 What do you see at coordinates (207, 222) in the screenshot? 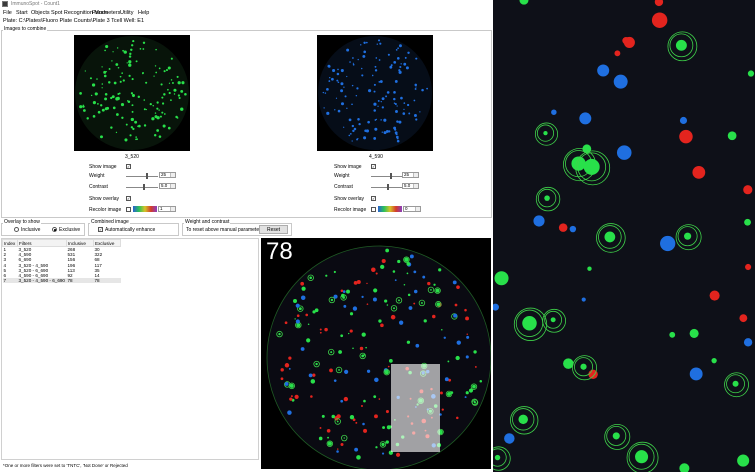
I see `weight-contrast-label: Weight and contrast` at bounding box center [207, 222].